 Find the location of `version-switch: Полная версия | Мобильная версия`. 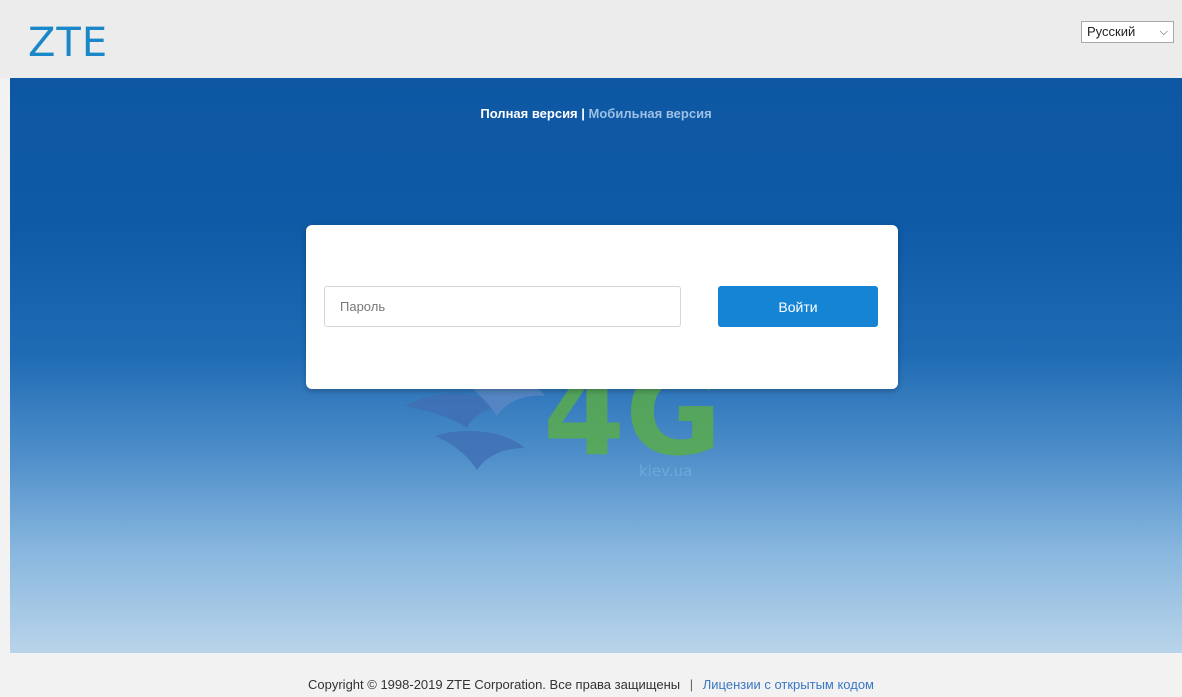

version-switch: Полная версия | Мобильная версия is located at coordinates (596, 113).